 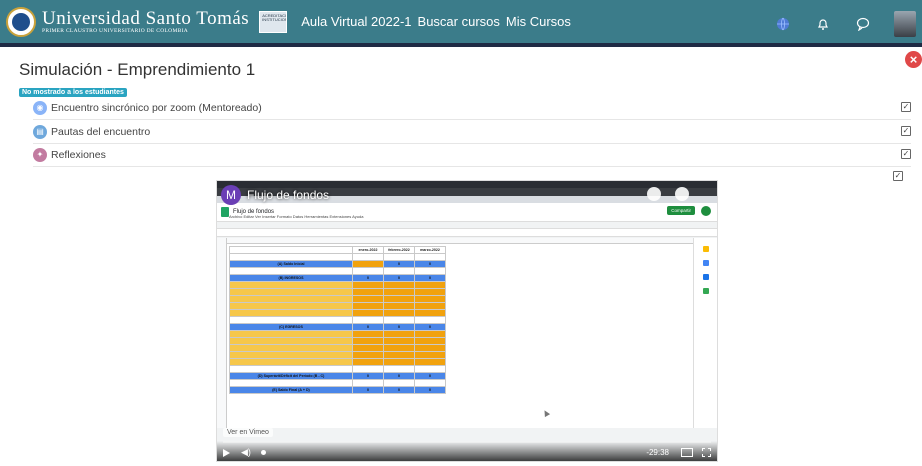 I want to click on video-overlay-icons, so click(x=668, y=194).